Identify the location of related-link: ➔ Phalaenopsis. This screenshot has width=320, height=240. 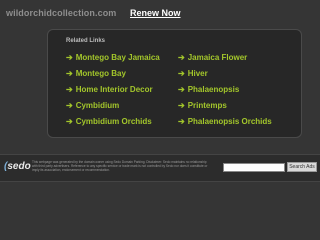
(208, 89).